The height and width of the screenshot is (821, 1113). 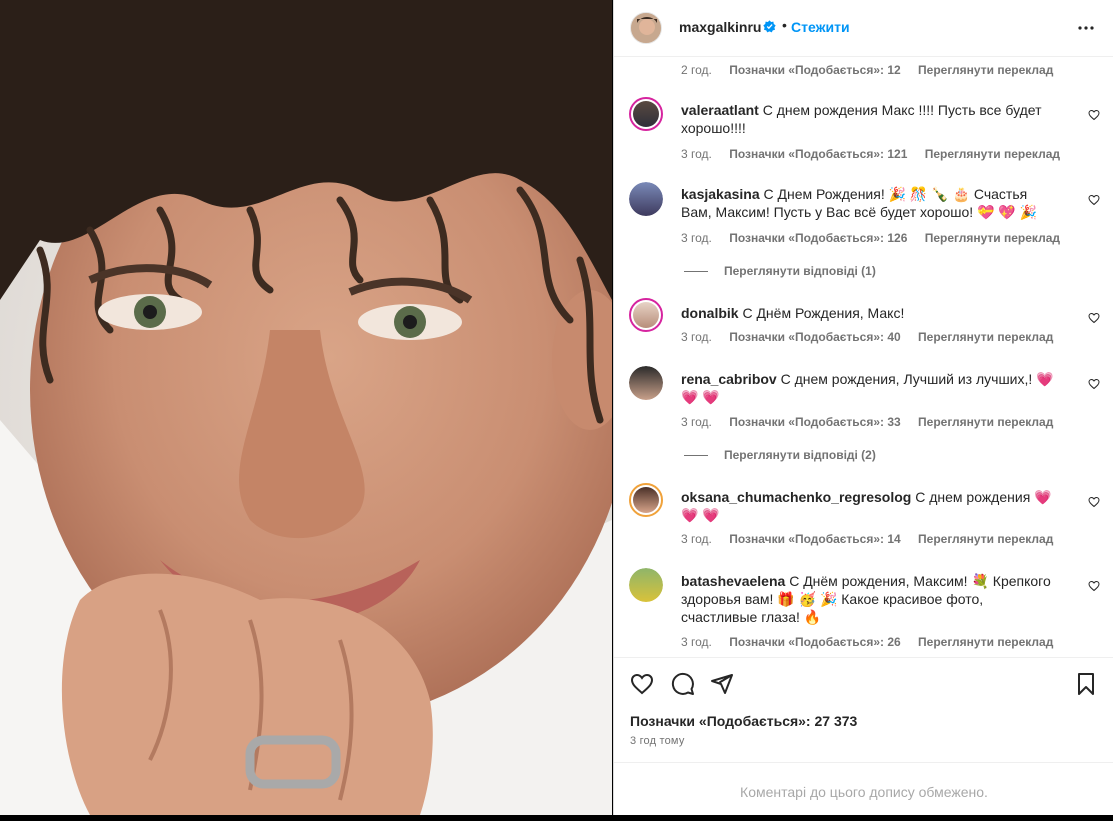 I want to click on verified-badge-icon, so click(x=769, y=26).